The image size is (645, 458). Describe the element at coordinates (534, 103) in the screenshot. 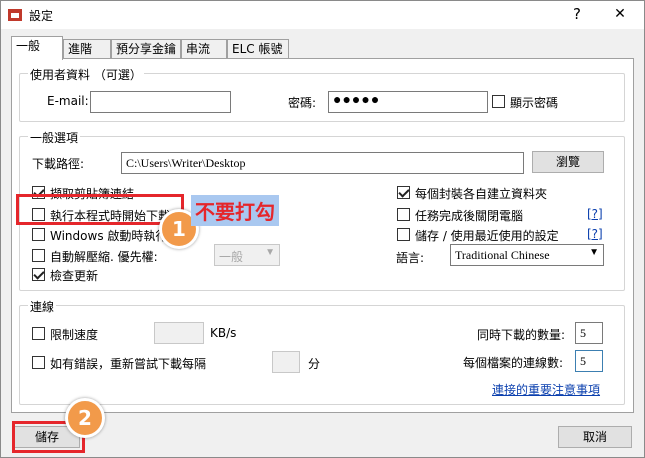

I see `show-password-label: 顯示密碼` at that location.